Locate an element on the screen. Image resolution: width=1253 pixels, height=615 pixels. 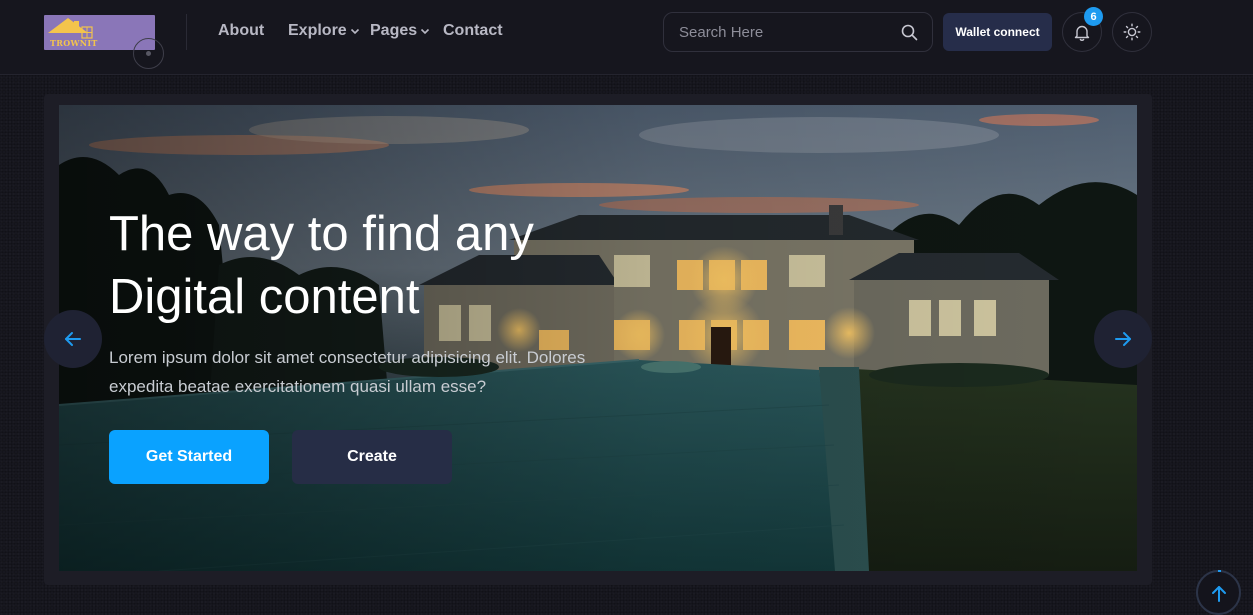
search-icon is located at coordinates (909, 32).